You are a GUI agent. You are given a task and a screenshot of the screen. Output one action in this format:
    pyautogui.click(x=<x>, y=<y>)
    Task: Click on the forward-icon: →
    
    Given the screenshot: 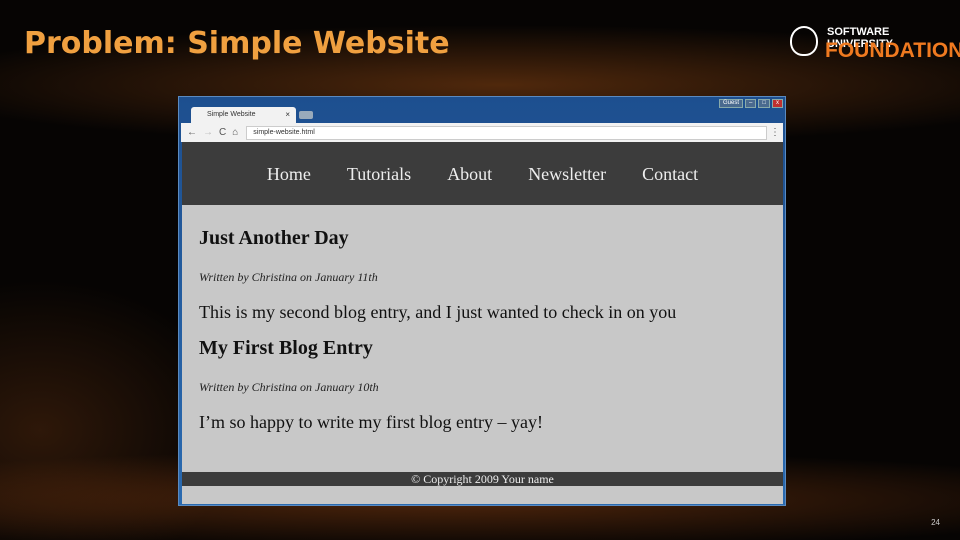 What is the action you would take?
    pyautogui.click(x=208, y=132)
    